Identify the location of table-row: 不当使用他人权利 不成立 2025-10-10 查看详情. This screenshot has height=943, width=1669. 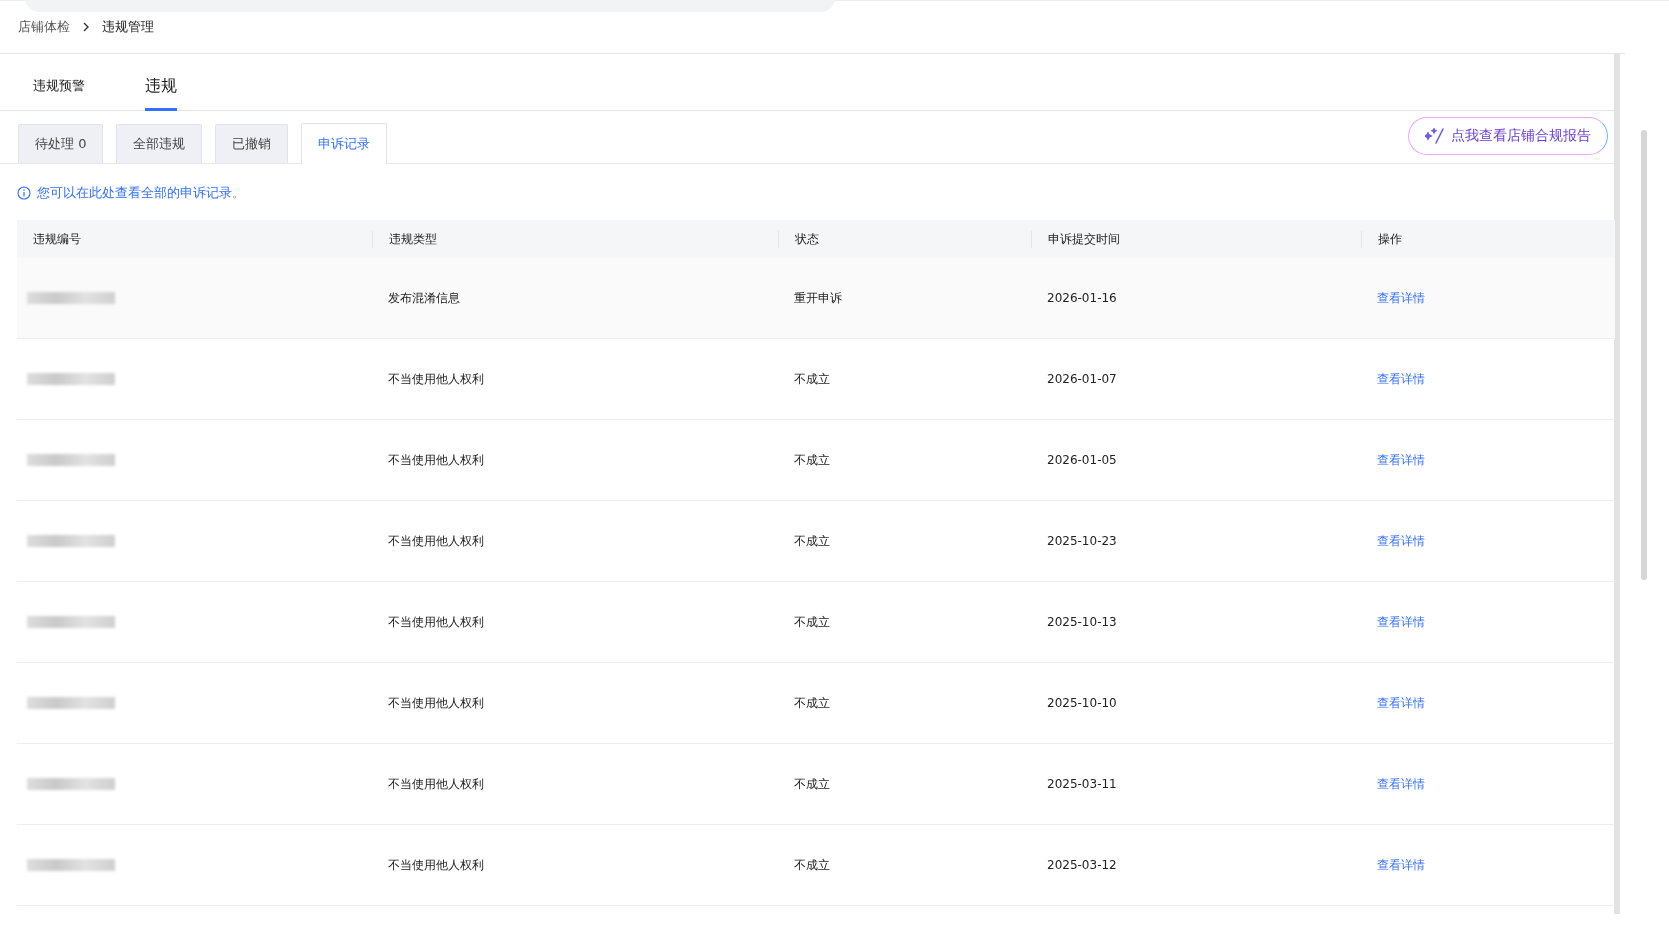
(816, 703).